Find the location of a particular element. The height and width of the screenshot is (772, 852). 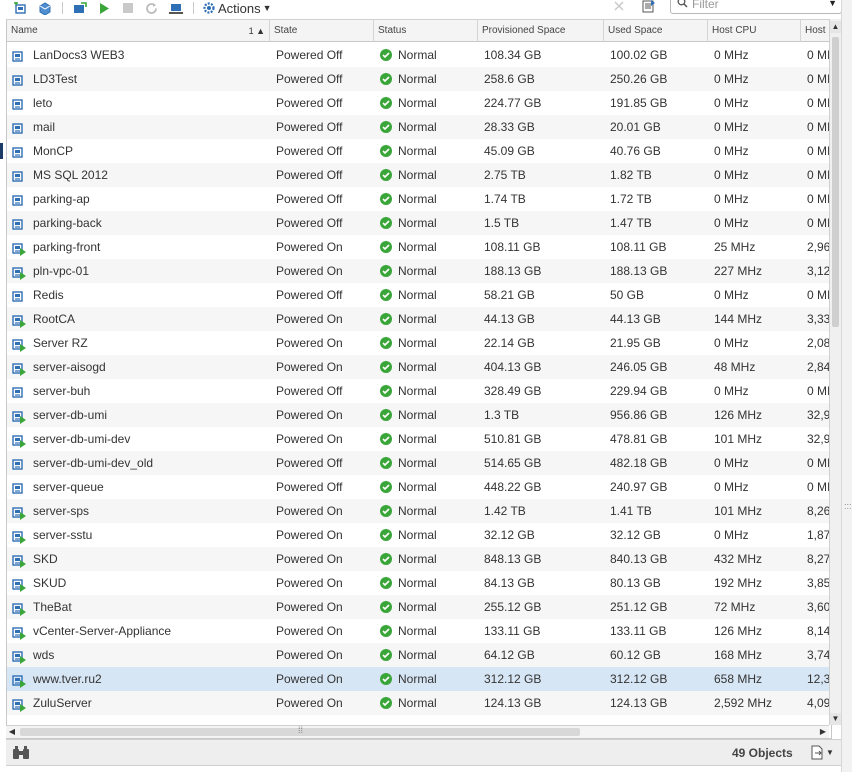

scroll-left-icon: ◀ is located at coordinates (12, 732).